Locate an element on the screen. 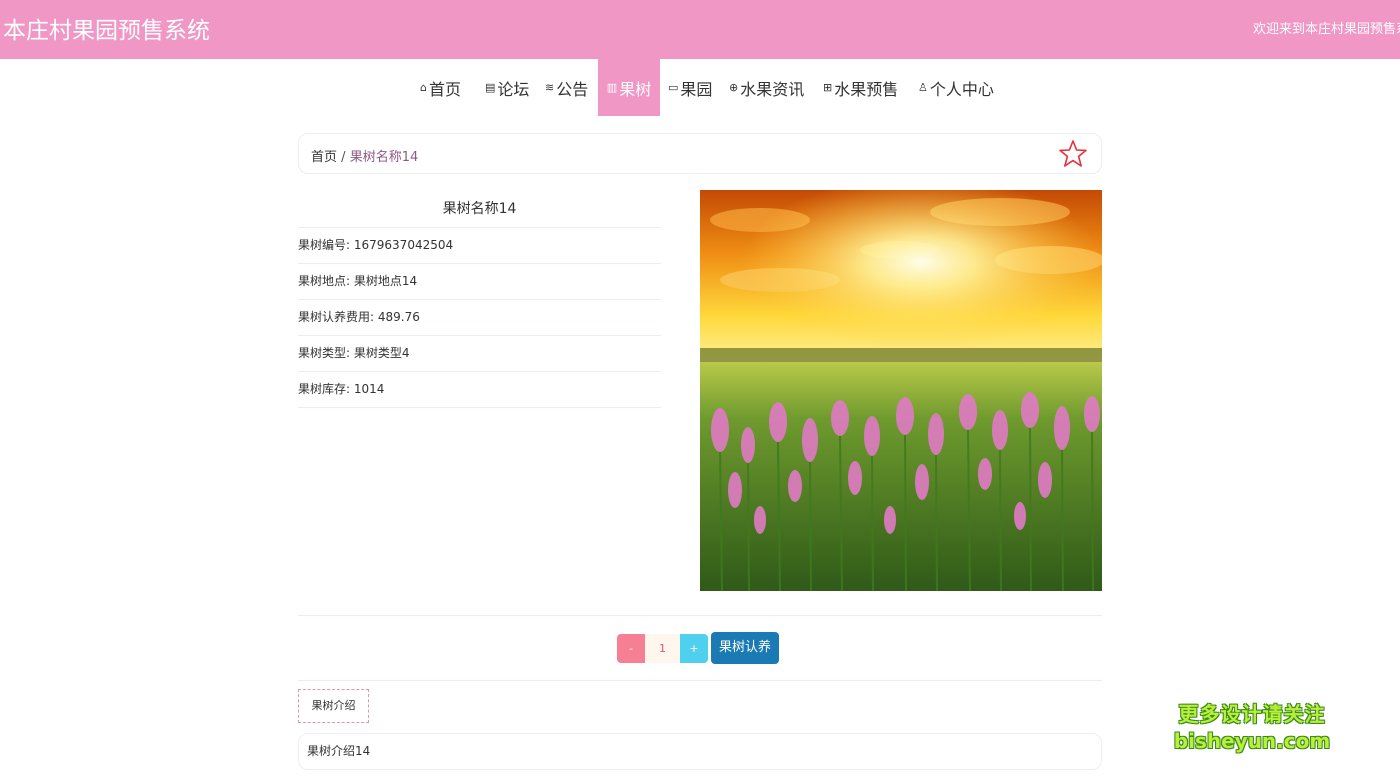 The image size is (1400, 778). book-icon: ▥ is located at coordinates (612, 87).